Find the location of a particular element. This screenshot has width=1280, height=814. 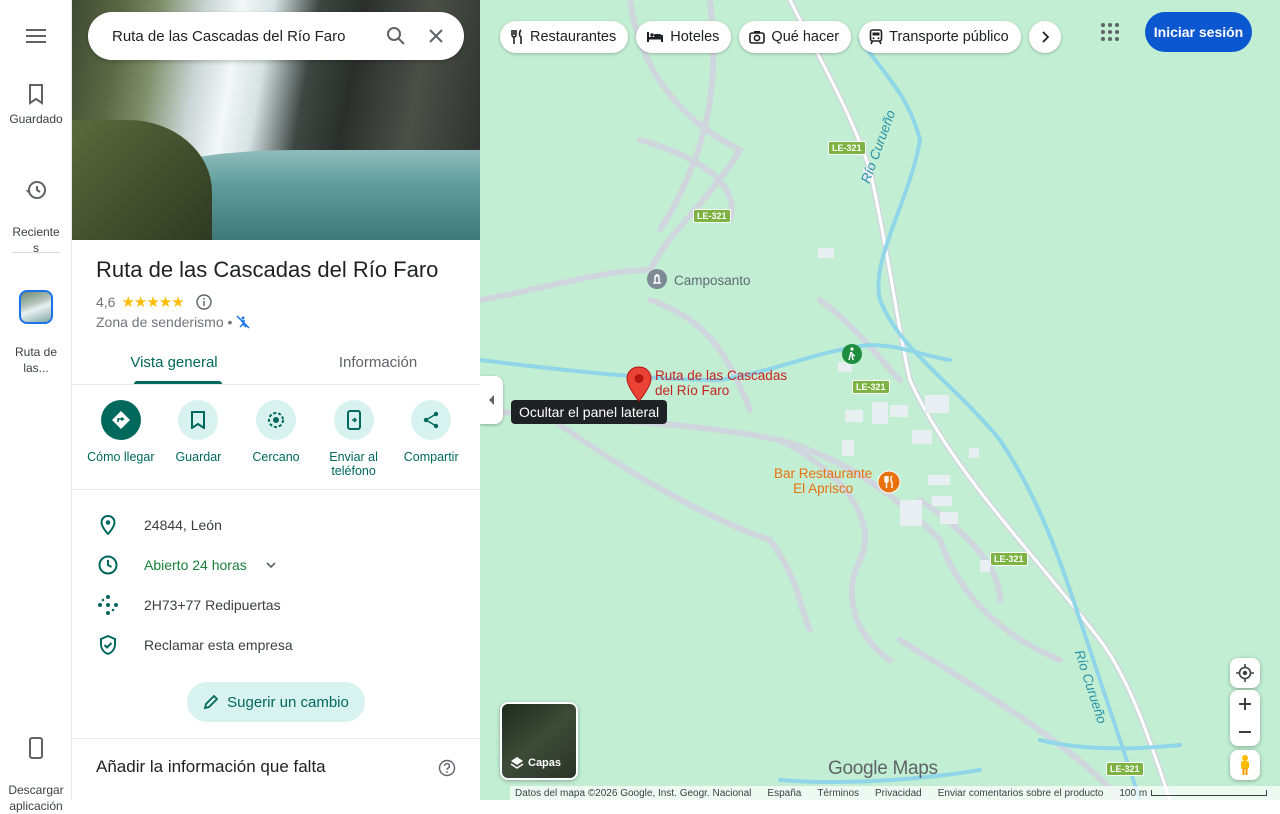

search-icon is located at coordinates (396, 36).